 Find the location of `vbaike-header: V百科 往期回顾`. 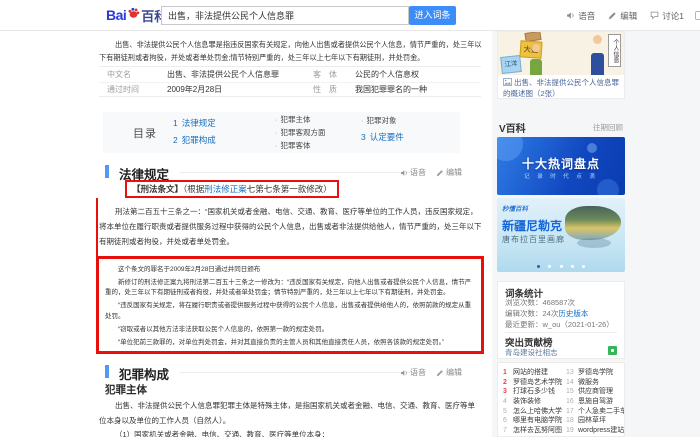

vbaike-header: V百科 往期回顾 is located at coordinates (561, 127).